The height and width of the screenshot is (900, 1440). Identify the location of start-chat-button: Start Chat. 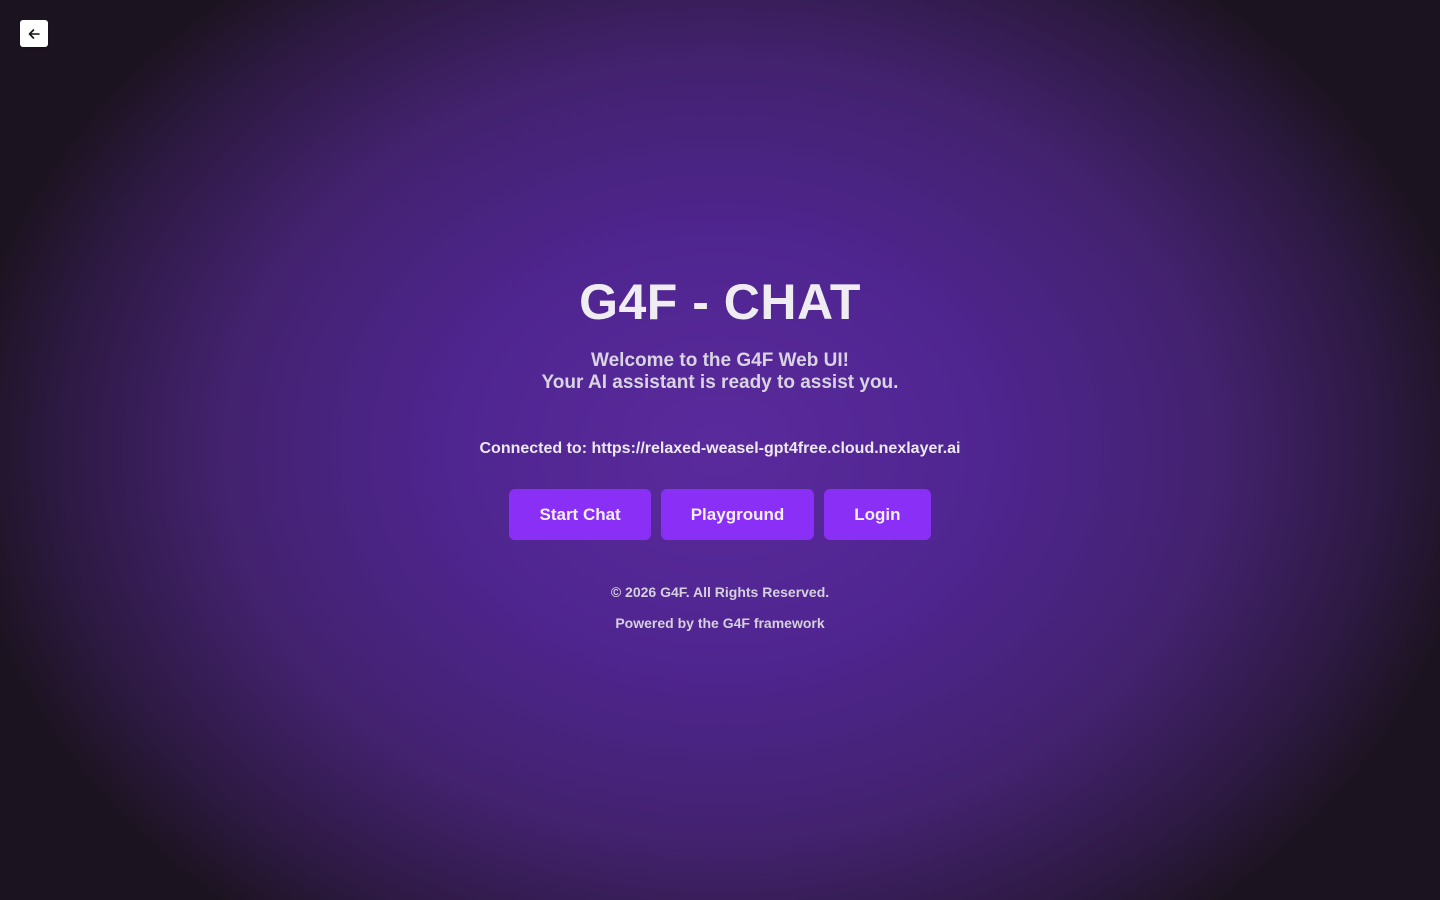
(580, 514).